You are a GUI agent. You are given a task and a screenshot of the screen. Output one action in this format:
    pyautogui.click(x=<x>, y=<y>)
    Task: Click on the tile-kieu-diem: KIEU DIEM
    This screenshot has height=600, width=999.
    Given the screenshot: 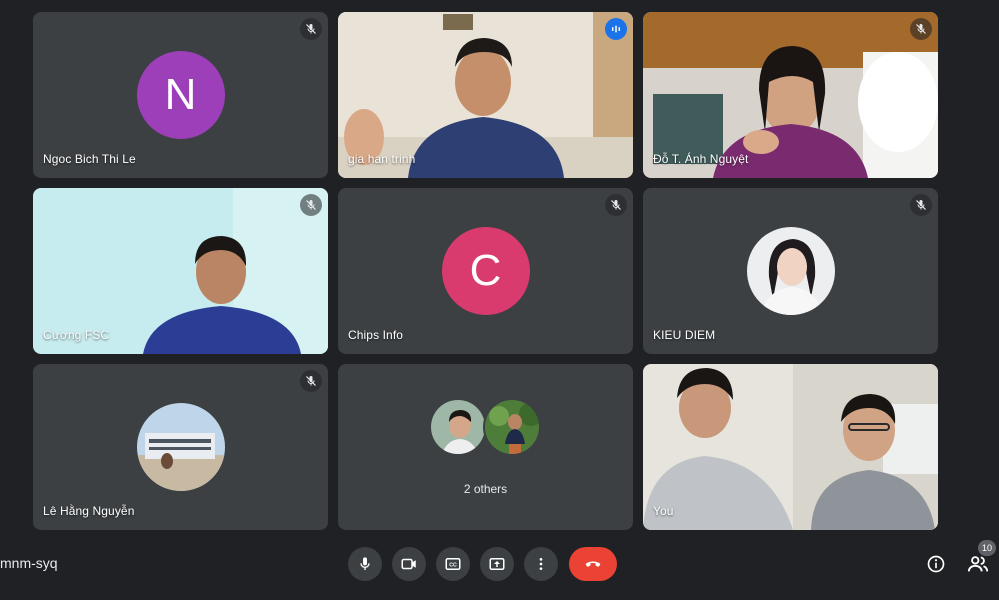 What is the action you would take?
    pyautogui.click(x=790, y=271)
    